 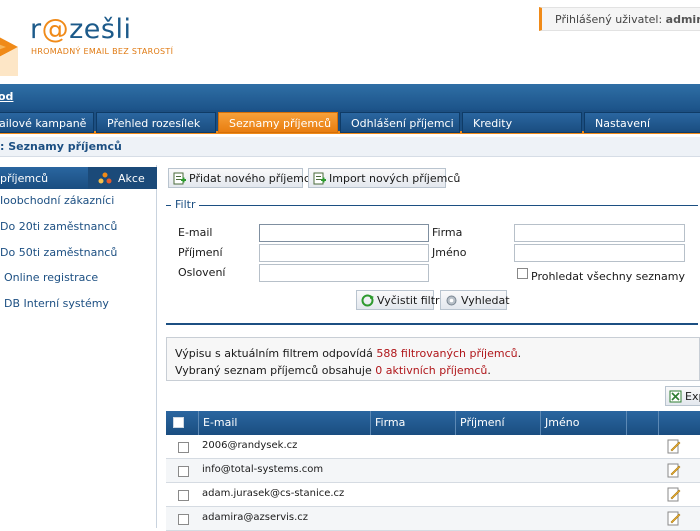 What do you see at coordinates (390, 422) in the screenshot?
I see `column-label: Firma` at bounding box center [390, 422].